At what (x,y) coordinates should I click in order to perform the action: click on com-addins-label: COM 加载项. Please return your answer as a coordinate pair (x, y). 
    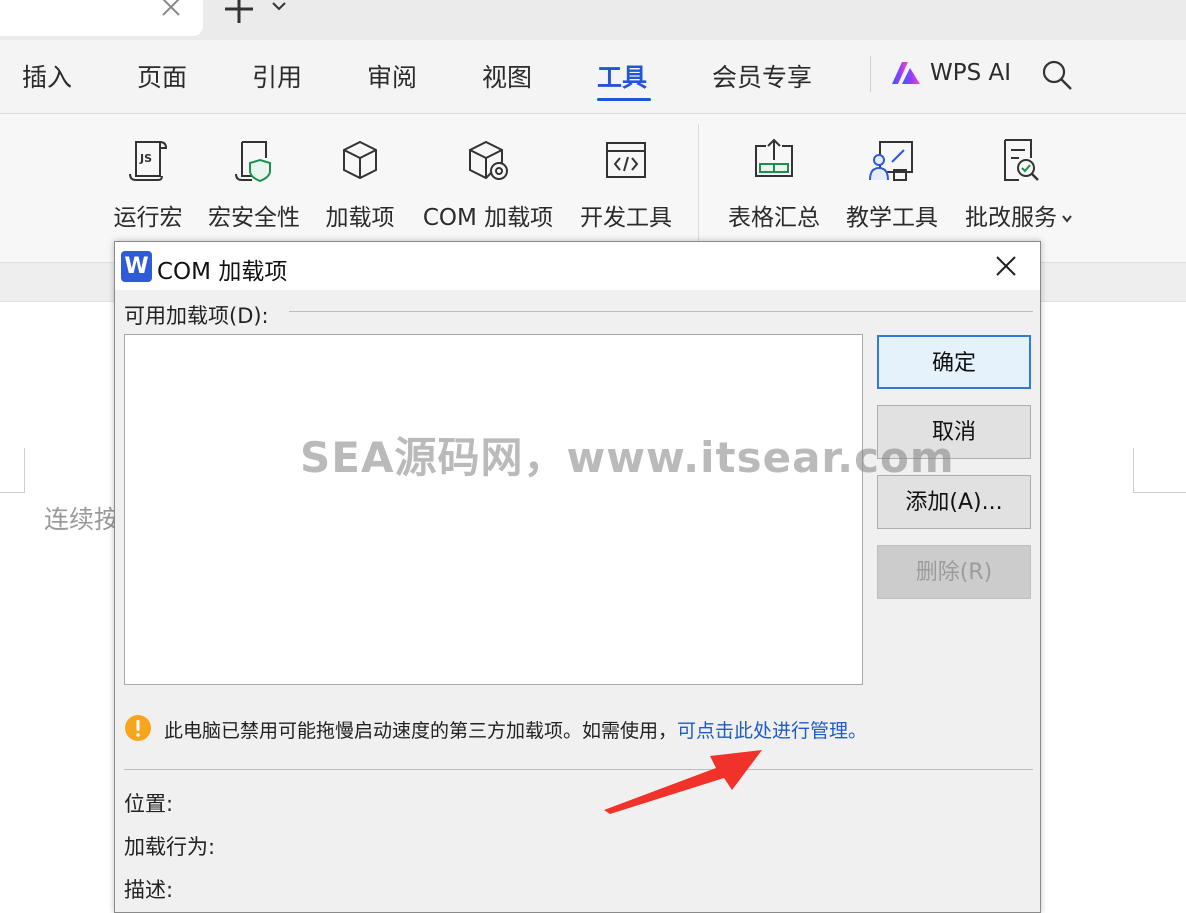
    Looking at the image, I should click on (488, 218).